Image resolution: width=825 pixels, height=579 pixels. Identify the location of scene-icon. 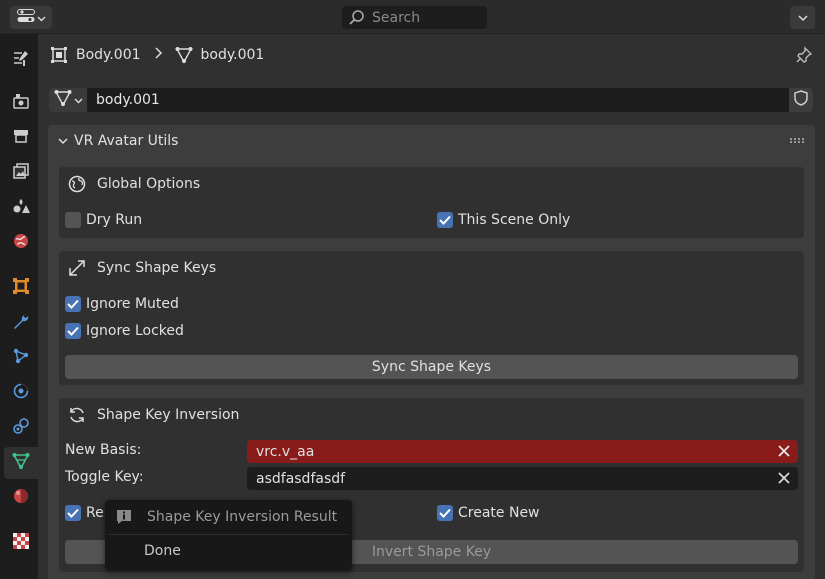
(21, 208).